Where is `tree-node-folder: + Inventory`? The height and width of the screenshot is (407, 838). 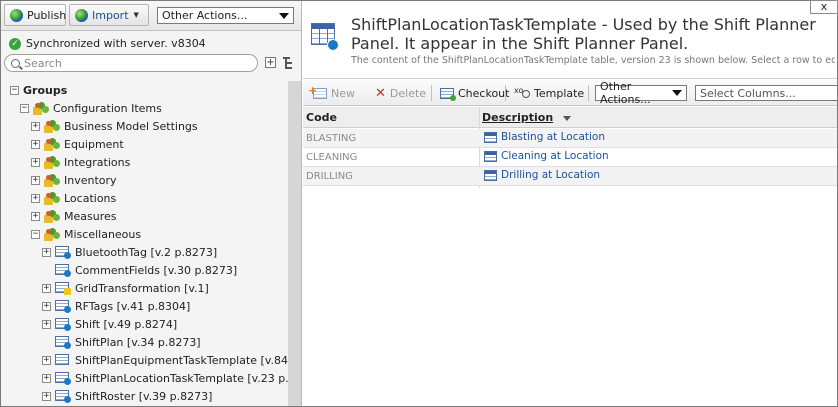
tree-node-folder: + Inventory is located at coordinates (74, 180).